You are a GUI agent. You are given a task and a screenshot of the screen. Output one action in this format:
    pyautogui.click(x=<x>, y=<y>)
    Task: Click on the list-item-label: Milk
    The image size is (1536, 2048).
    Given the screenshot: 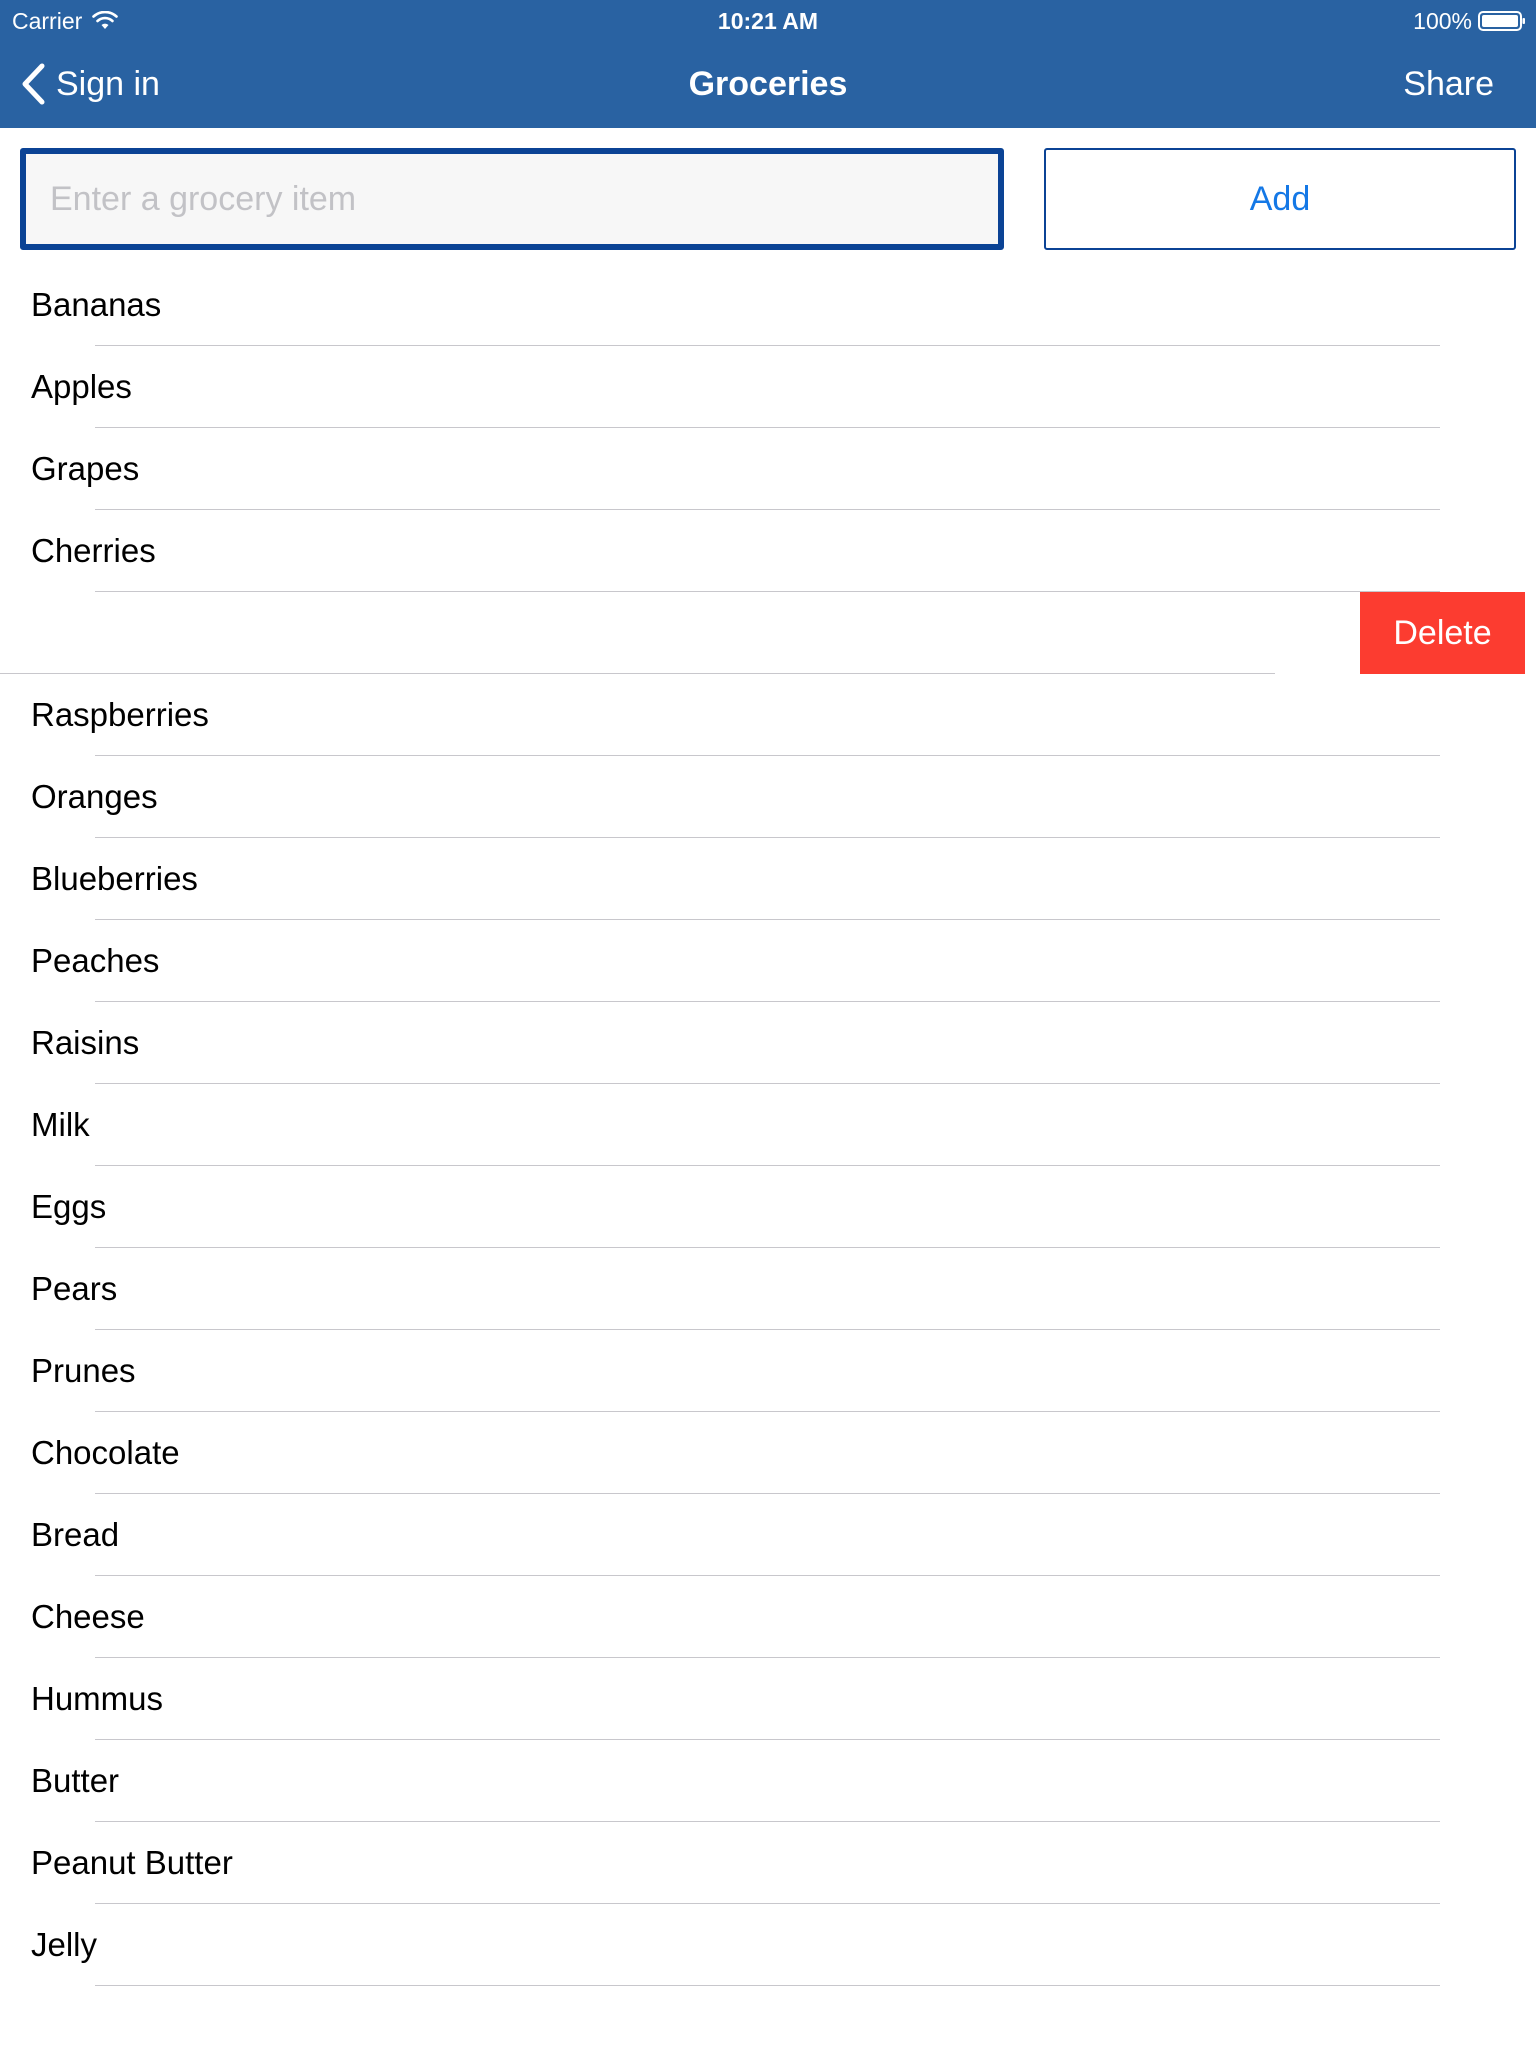 What is the action you would take?
    pyautogui.click(x=60, y=1124)
    